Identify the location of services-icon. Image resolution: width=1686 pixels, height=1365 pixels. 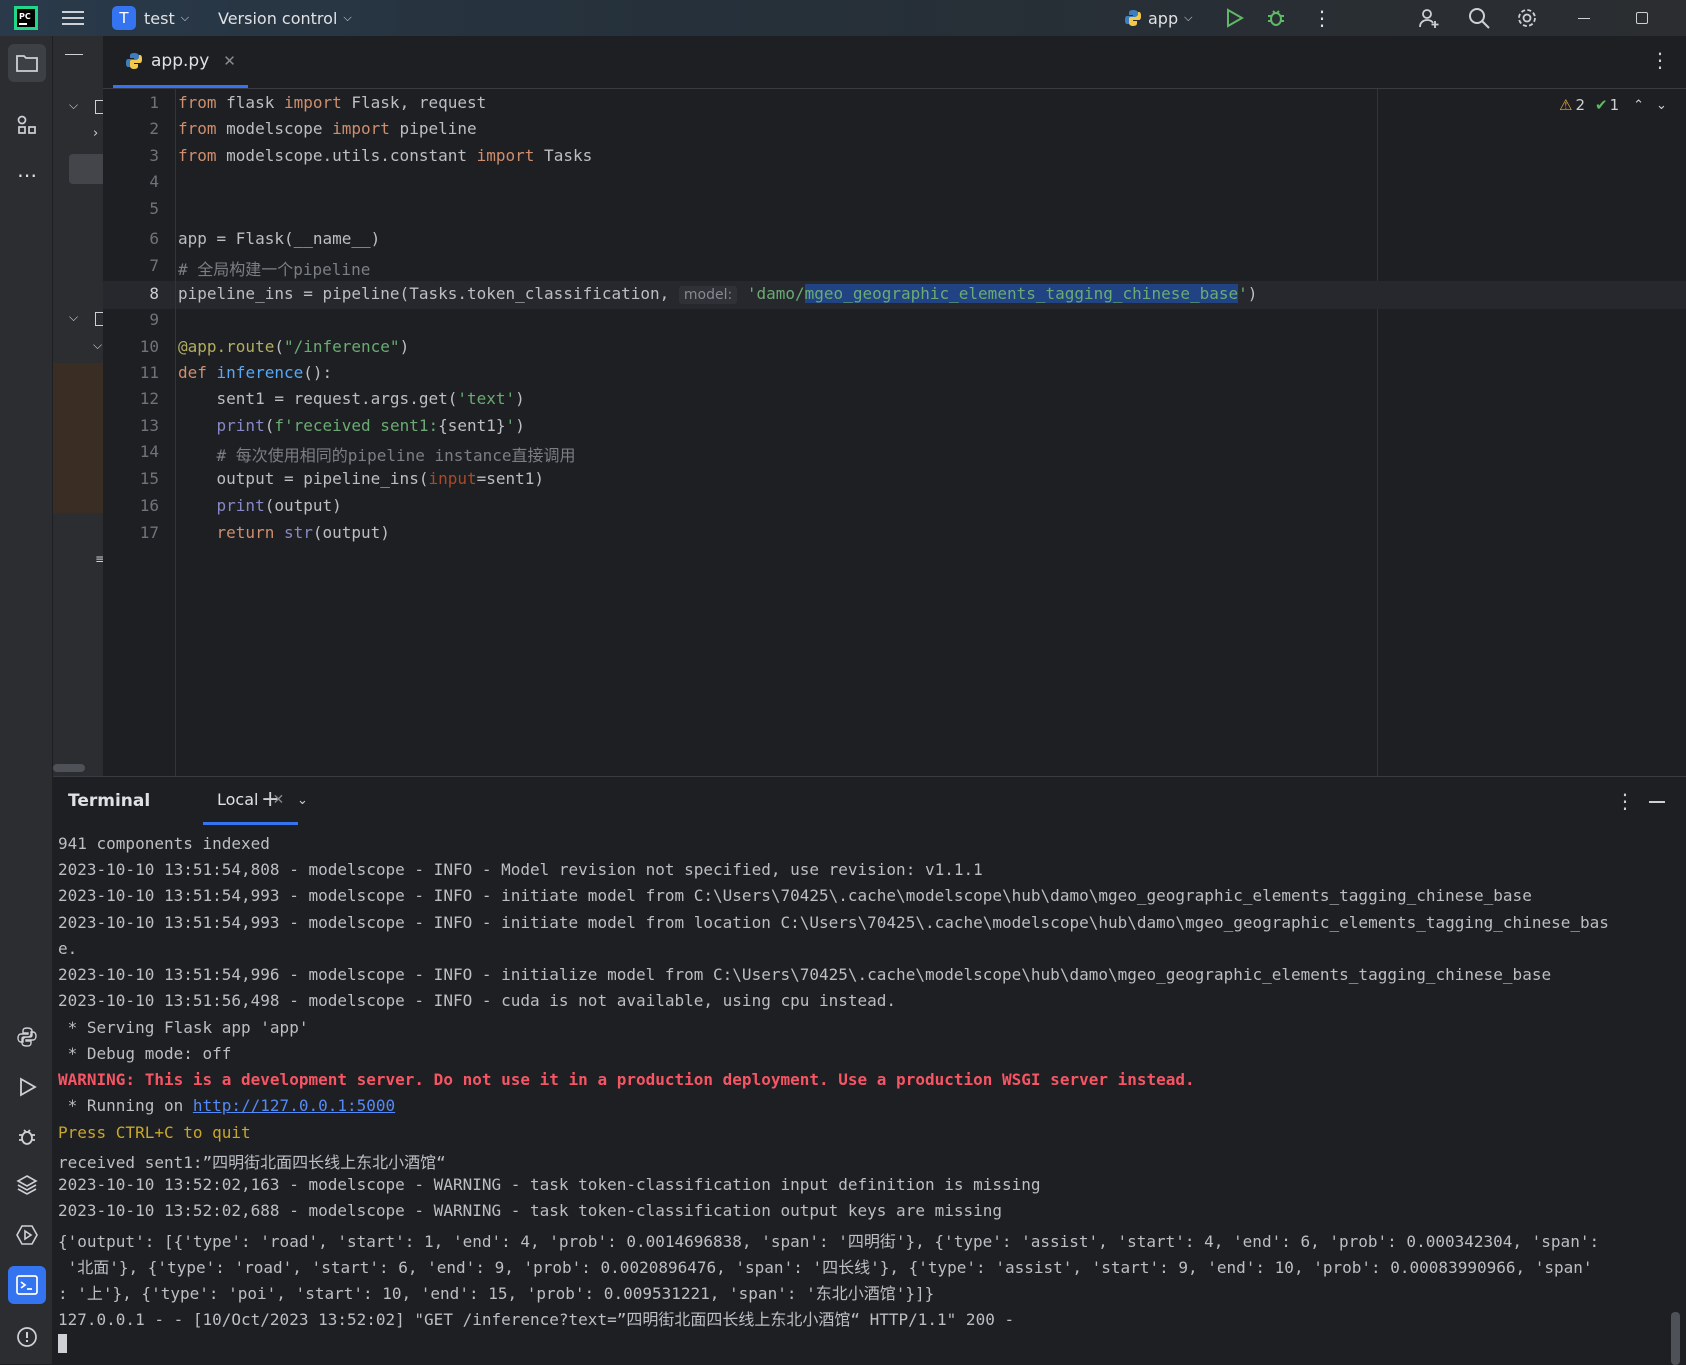
(27, 1235).